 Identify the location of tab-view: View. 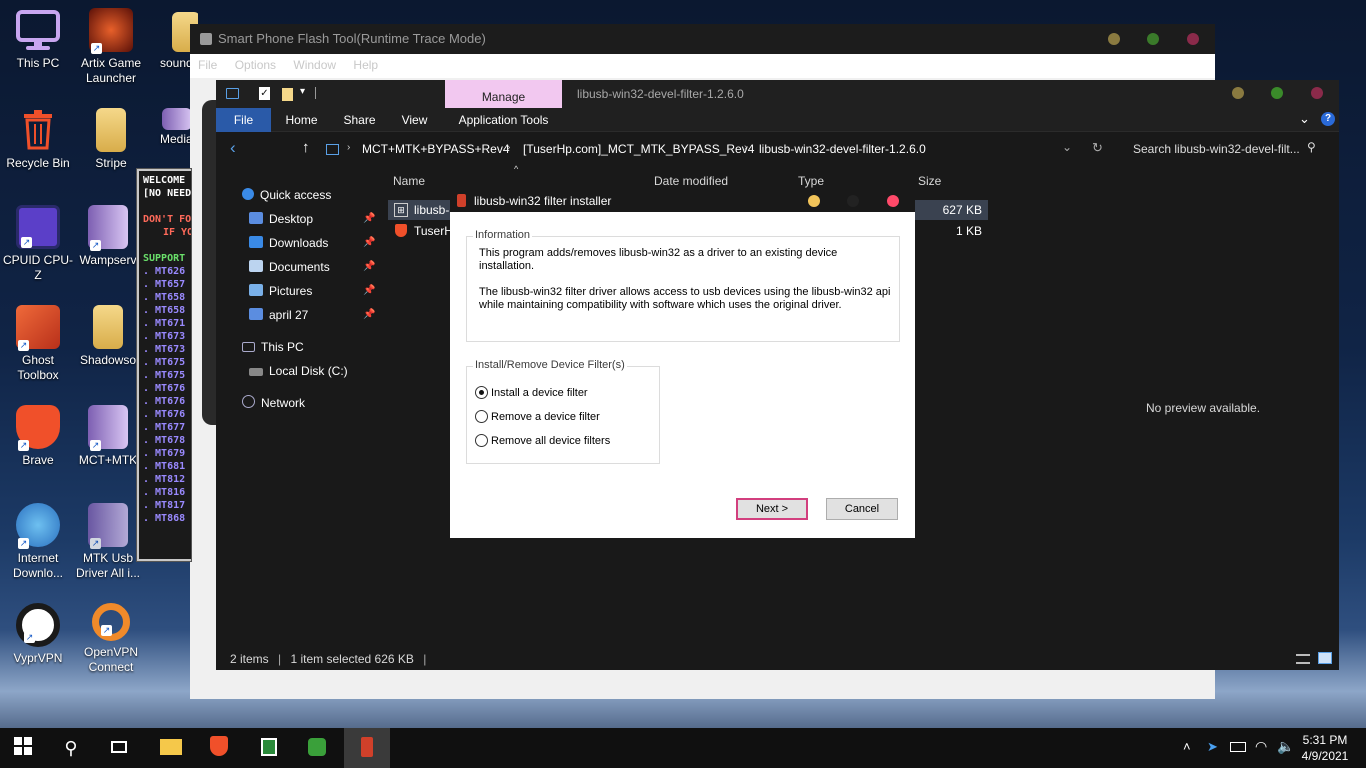
(414, 120).